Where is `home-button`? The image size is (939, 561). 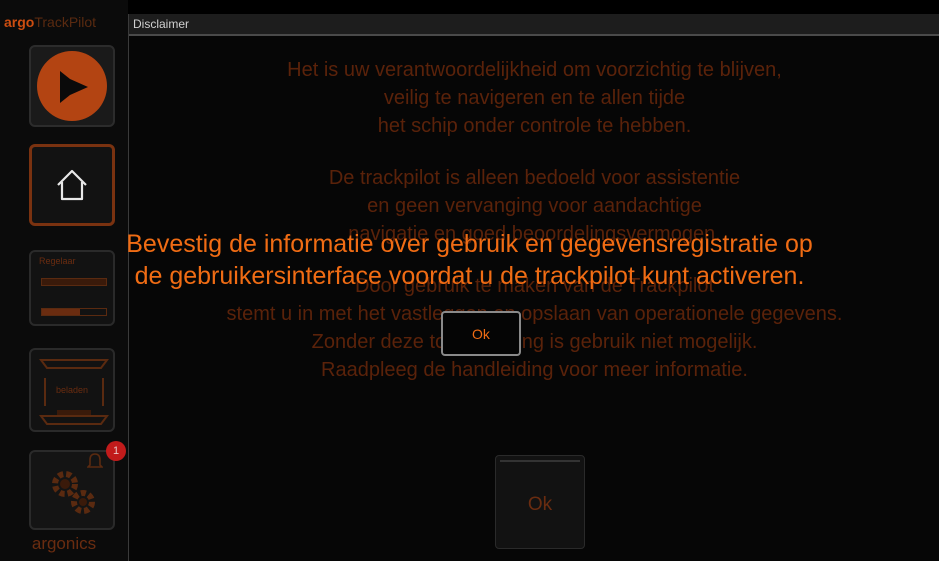
home-button is located at coordinates (72, 185).